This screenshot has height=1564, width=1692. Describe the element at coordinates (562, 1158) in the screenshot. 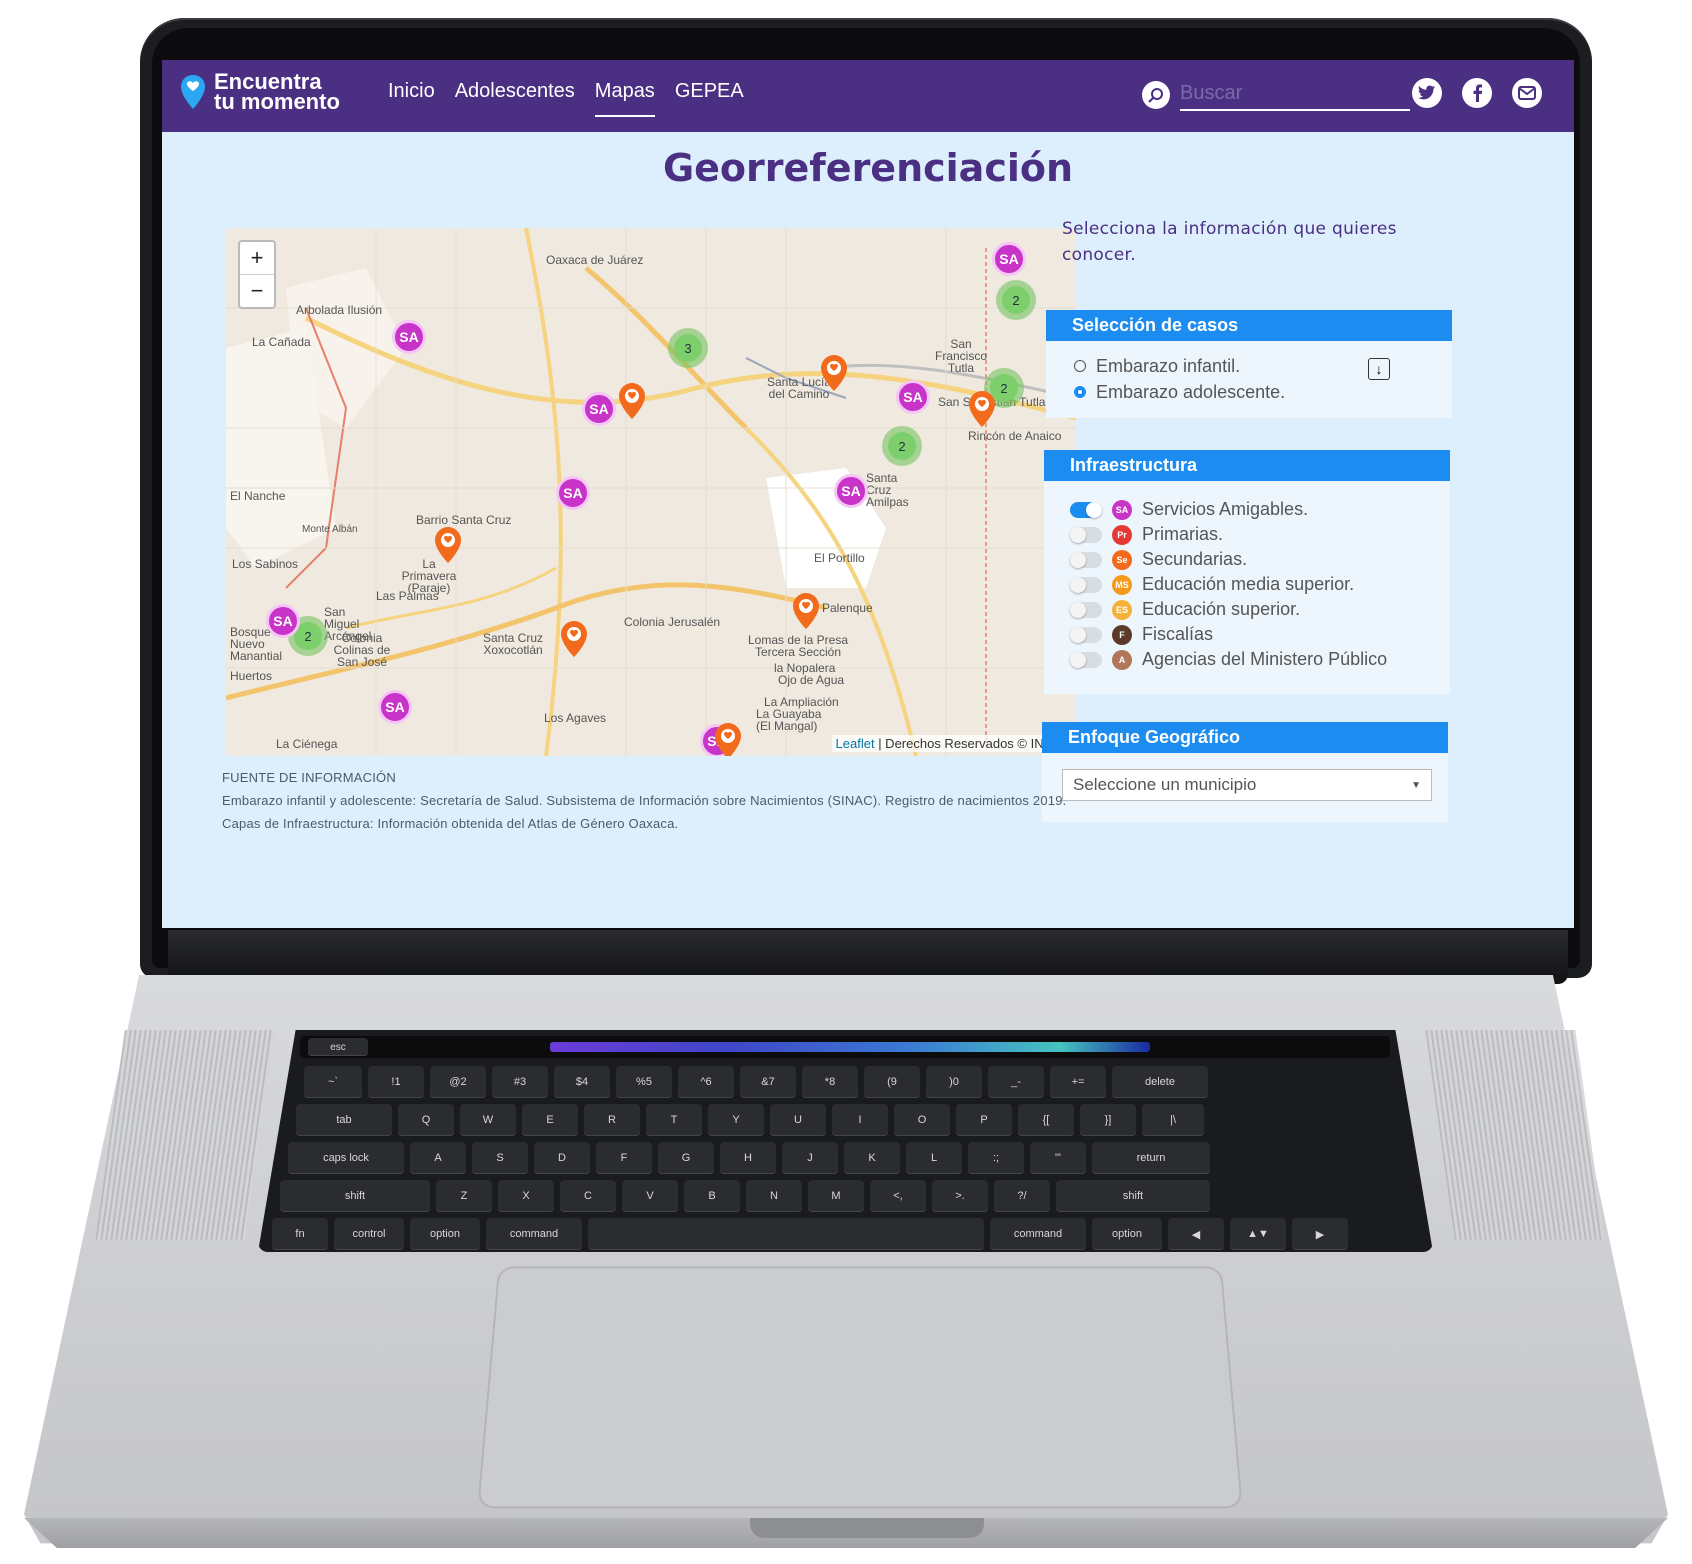

I see `keyboard-key: D` at that location.